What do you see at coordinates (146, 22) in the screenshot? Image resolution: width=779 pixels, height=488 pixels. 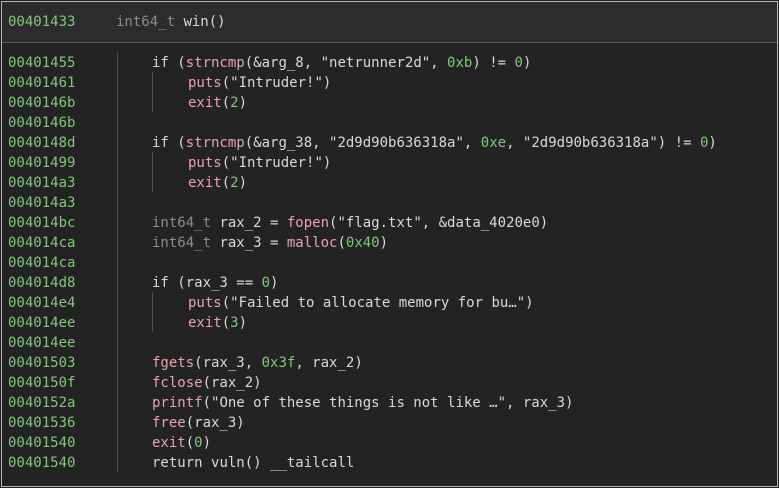 I see `return-type: int64_t` at bounding box center [146, 22].